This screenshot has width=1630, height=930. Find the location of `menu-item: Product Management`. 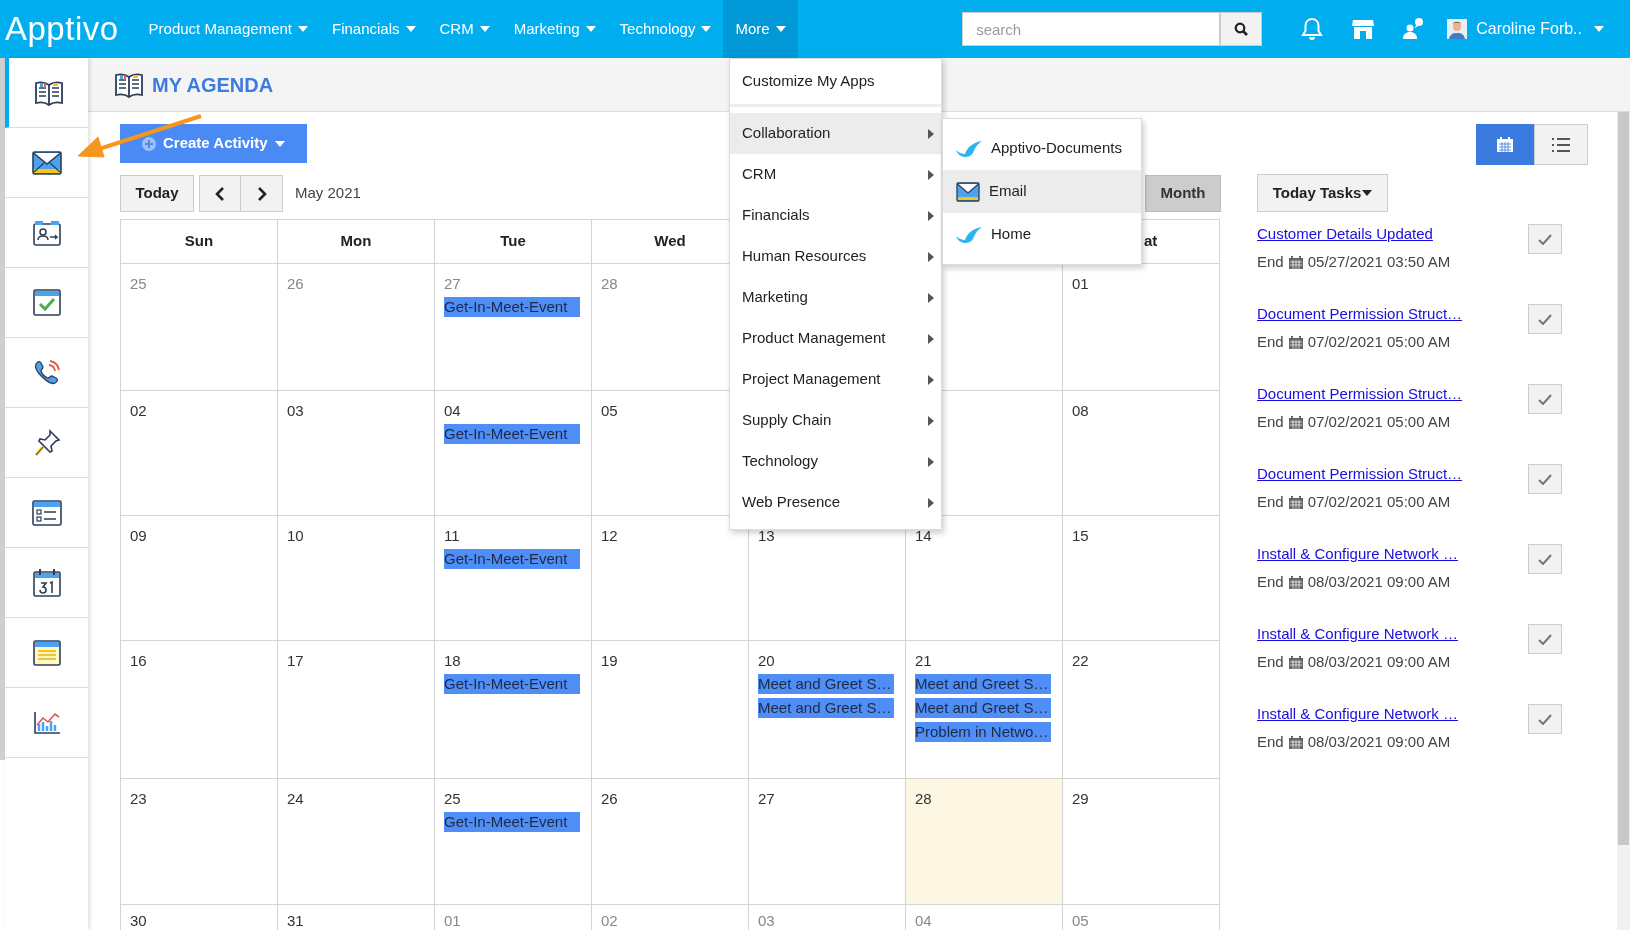

menu-item: Product Management is located at coordinates (835, 338).